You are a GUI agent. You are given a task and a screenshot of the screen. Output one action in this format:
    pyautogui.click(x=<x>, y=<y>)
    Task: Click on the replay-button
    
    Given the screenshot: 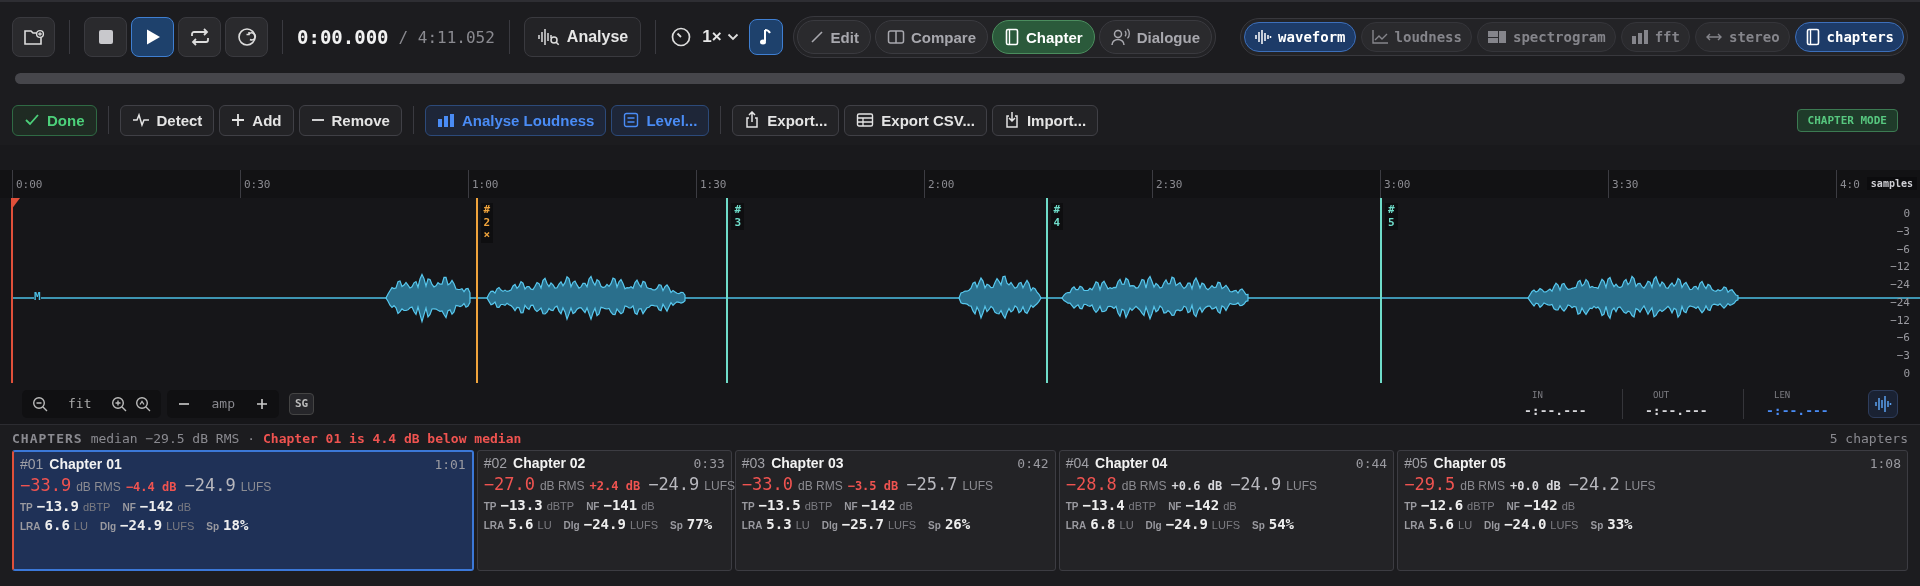 What is the action you would take?
    pyautogui.click(x=246, y=37)
    